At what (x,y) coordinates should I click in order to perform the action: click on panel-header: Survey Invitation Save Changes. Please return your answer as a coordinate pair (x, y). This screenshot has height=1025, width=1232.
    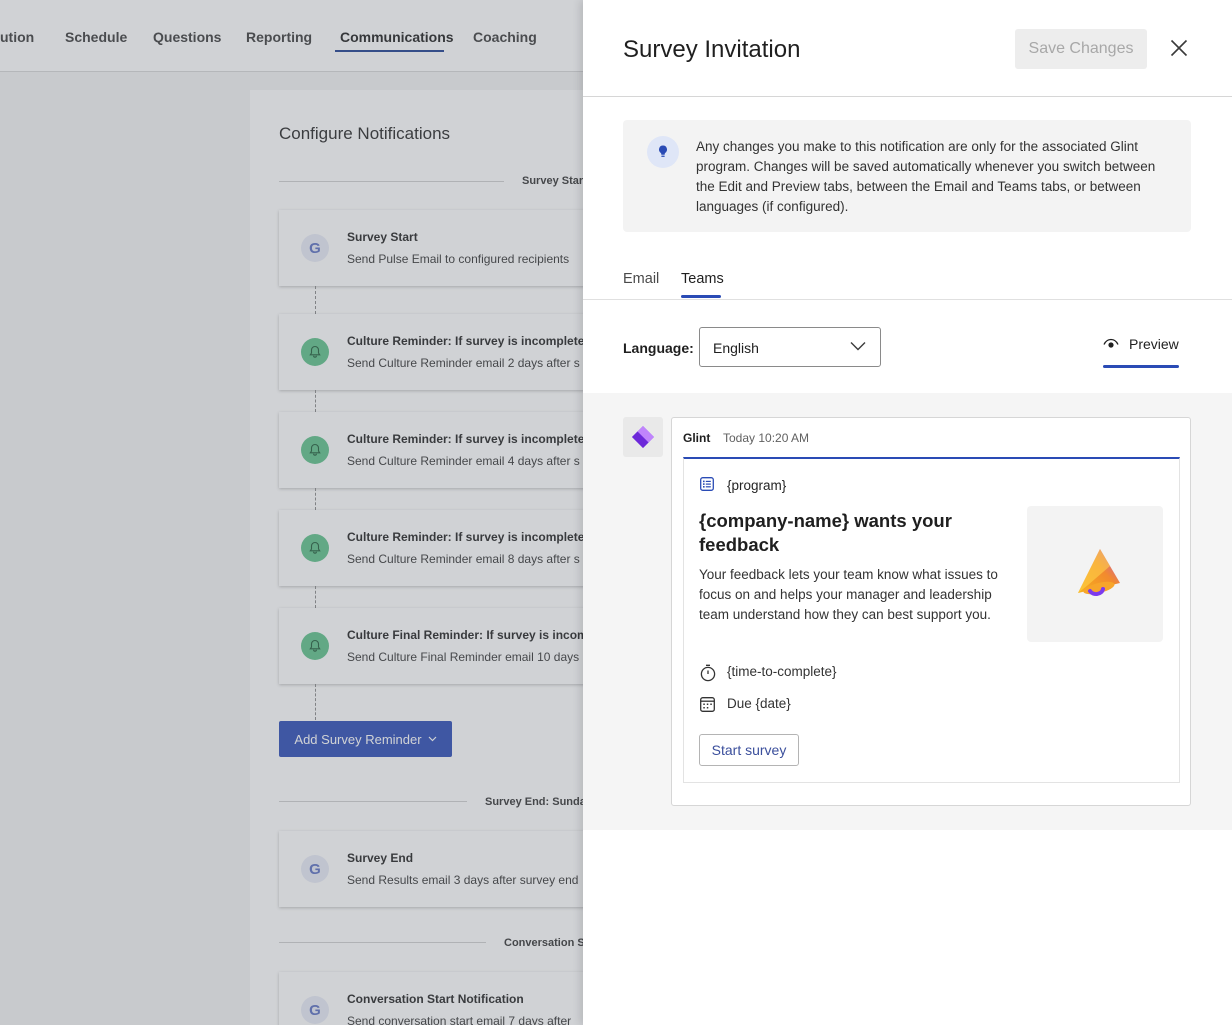
    Looking at the image, I should click on (907, 48).